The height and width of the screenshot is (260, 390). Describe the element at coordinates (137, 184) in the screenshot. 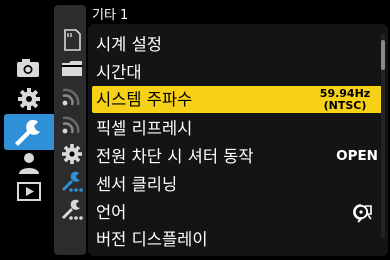

I see `menu-item-label: 센서 클리닝` at that location.